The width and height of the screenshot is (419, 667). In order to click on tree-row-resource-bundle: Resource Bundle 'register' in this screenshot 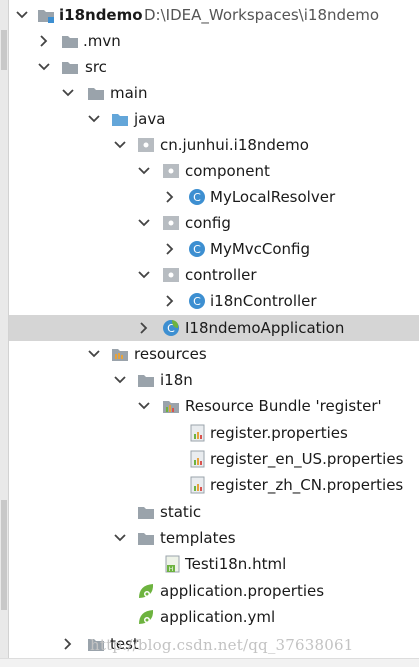, I will do `click(214, 406)`.